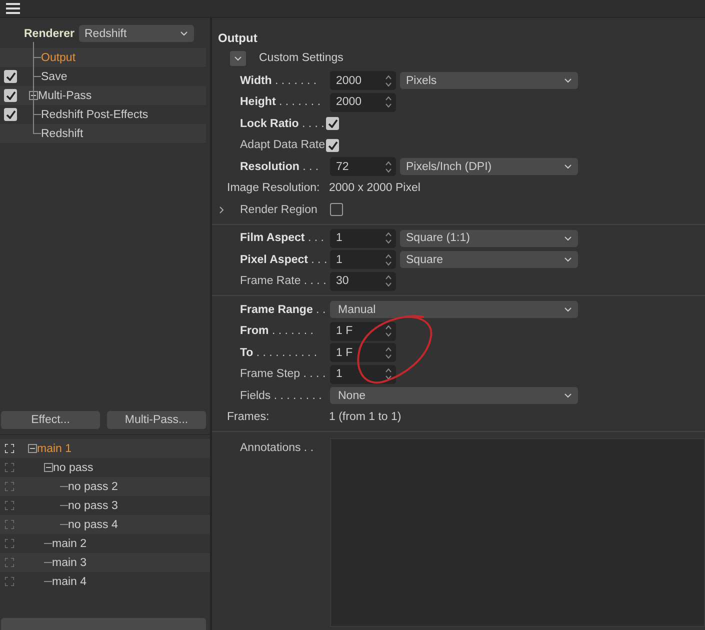 This screenshot has height=630, width=705. Describe the element at coordinates (301, 58) in the screenshot. I see `preset-label: Custom Settings` at that location.